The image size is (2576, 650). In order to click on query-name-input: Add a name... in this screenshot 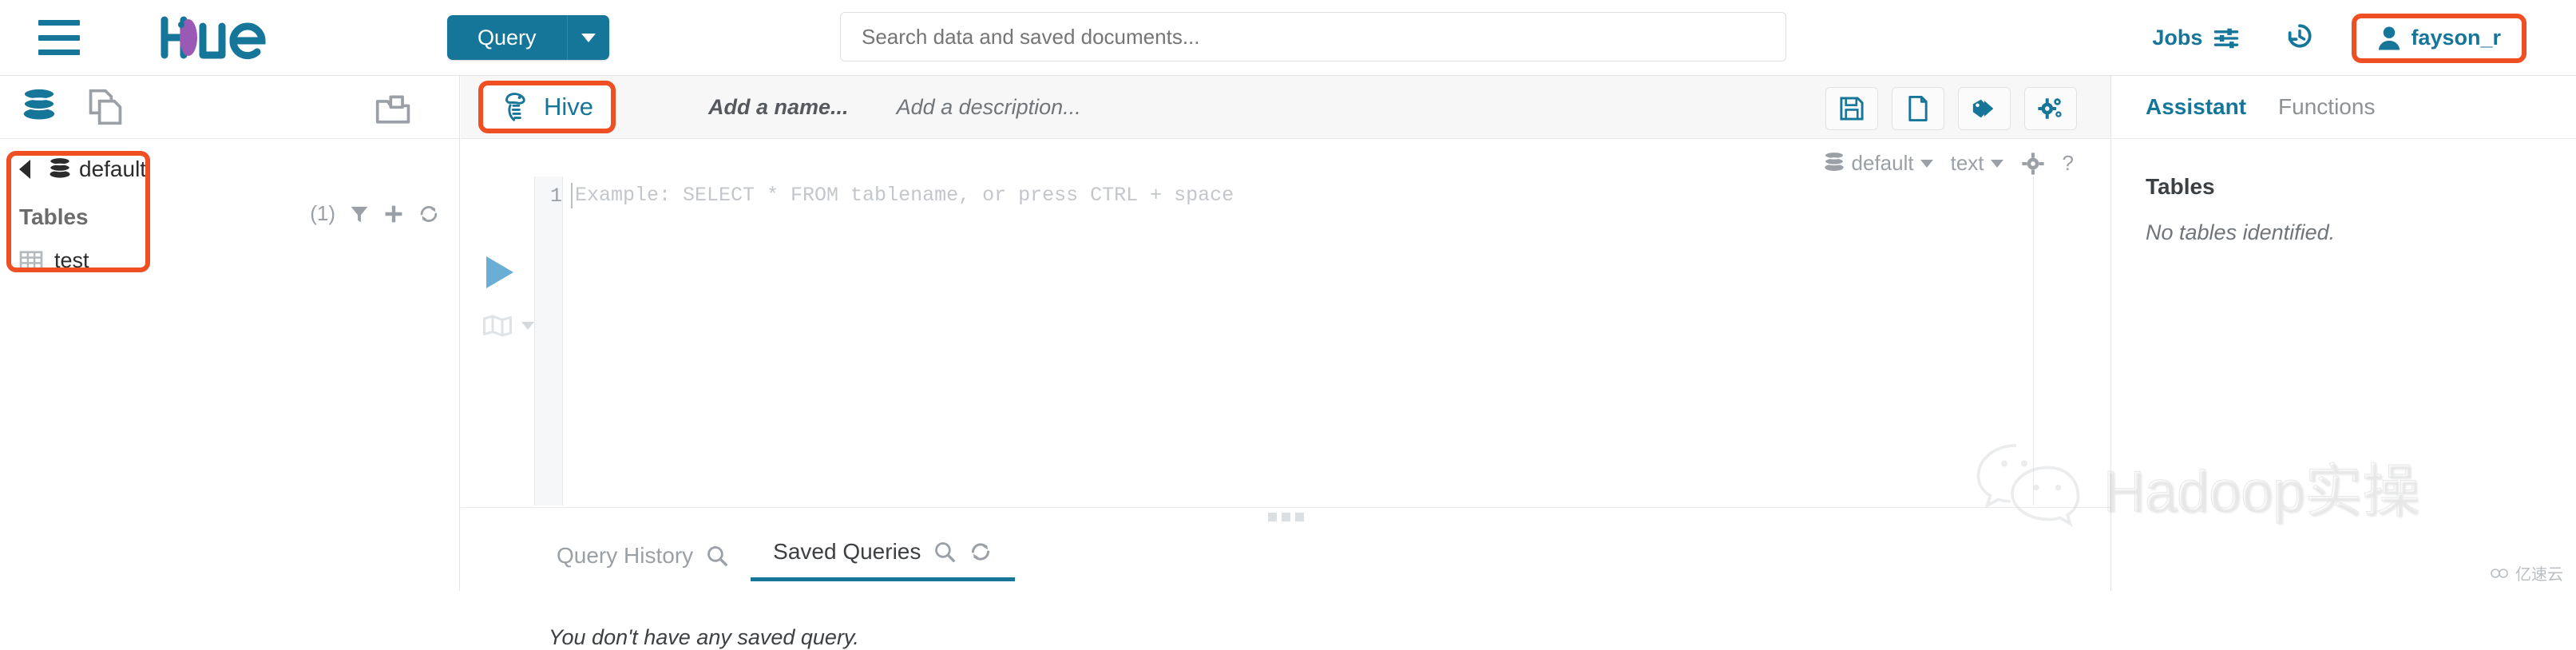, I will do `click(779, 107)`.